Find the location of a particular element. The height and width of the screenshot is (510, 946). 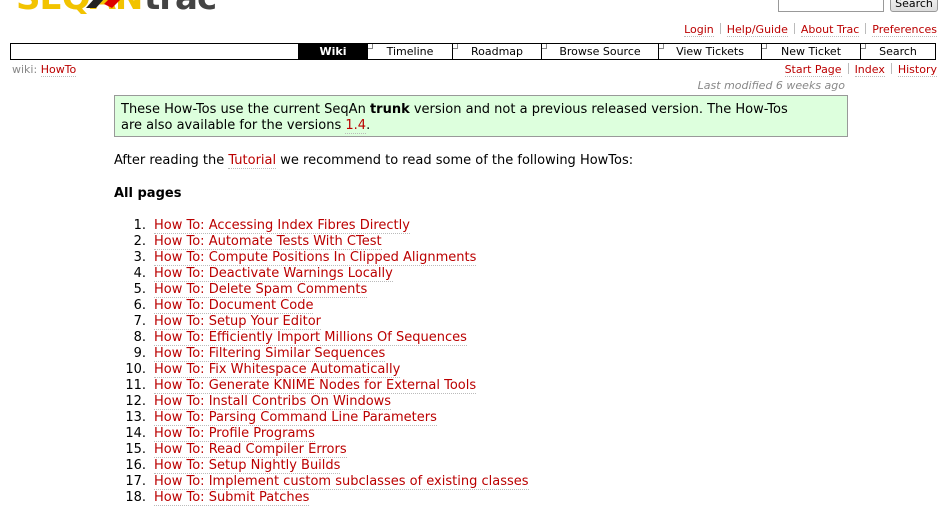

list-item: 9. How To: Filtering Similar Sequences is located at coordinates (321, 354).